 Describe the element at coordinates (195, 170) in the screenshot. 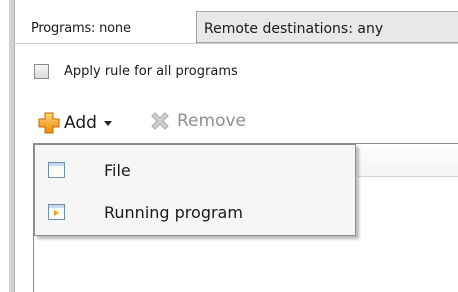

I see `menu-item-file: File` at that location.